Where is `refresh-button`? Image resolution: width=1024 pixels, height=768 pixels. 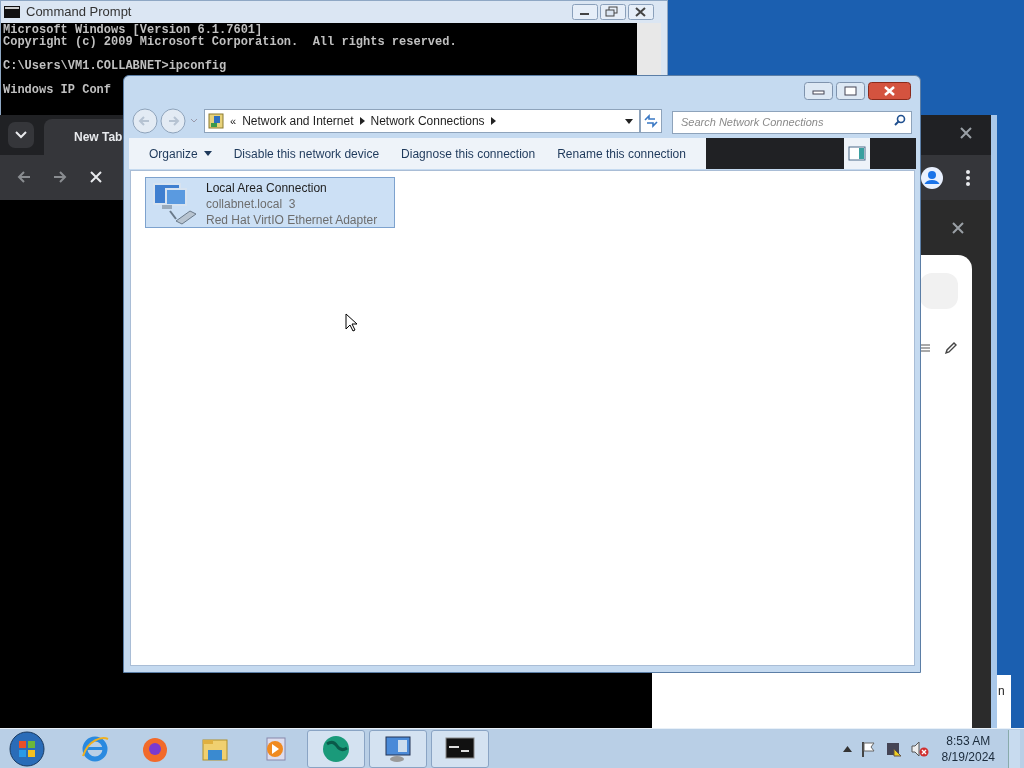
refresh-button is located at coordinates (651, 121).